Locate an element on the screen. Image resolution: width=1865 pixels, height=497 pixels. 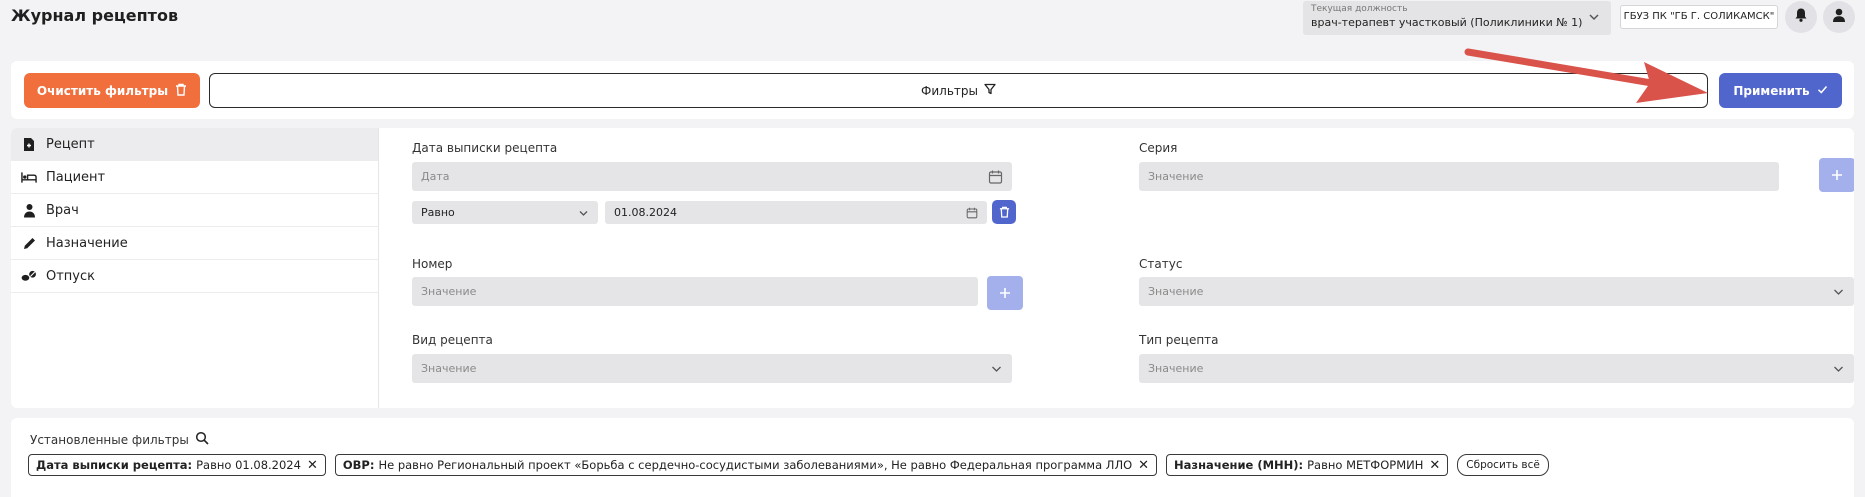
funnel-icon is located at coordinates (990, 90).